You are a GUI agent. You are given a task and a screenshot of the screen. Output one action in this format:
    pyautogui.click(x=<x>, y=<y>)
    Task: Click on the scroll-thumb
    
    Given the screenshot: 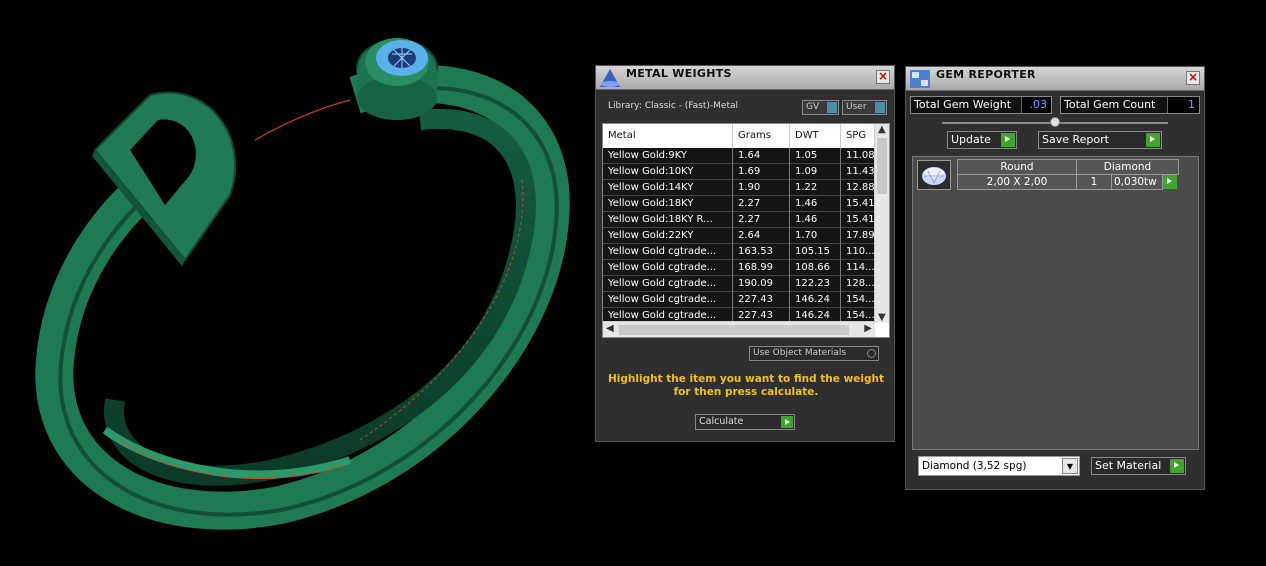 What is the action you would take?
    pyautogui.click(x=882, y=166)
    